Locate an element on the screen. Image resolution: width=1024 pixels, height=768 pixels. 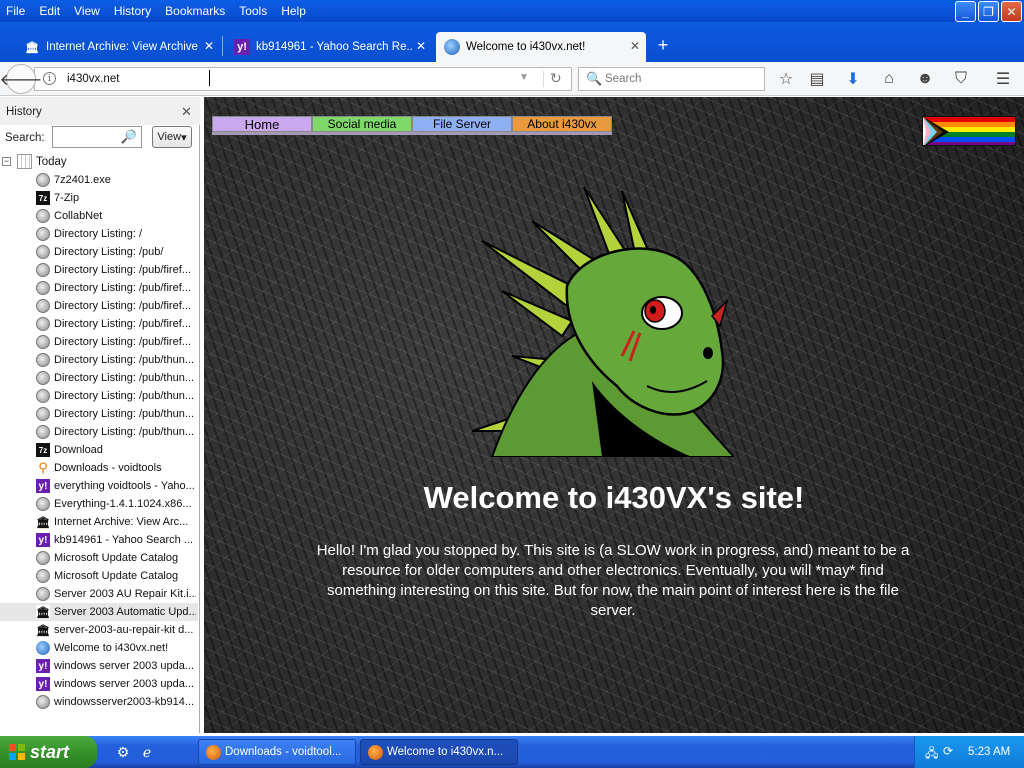
history-item: 7z Download is located at coordinates (99, 450).